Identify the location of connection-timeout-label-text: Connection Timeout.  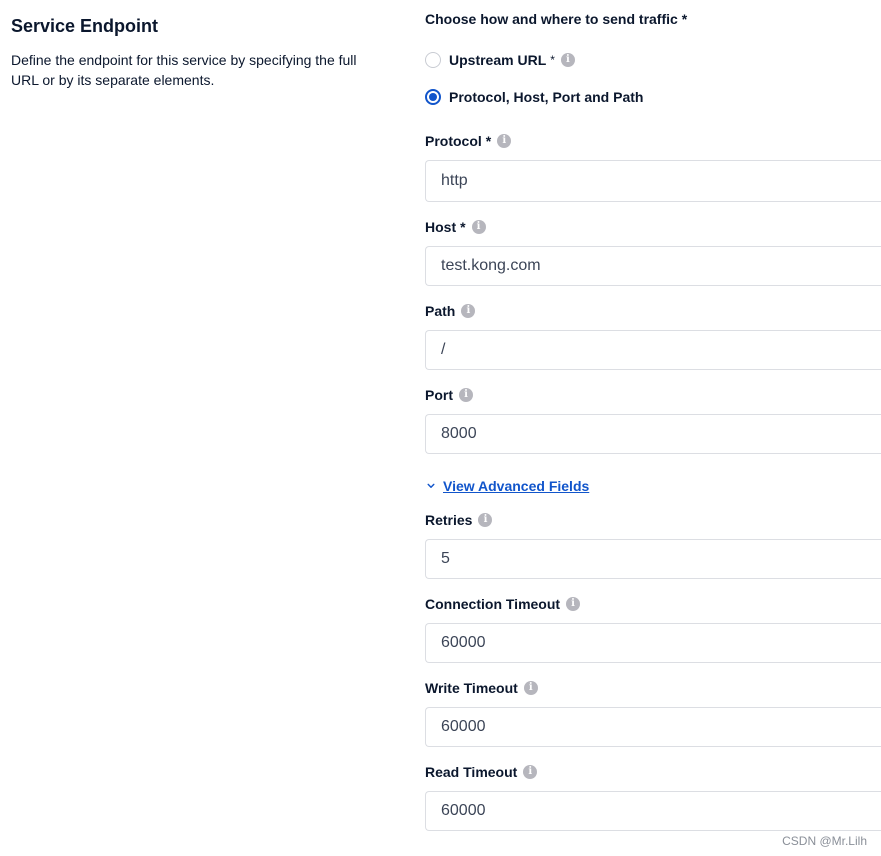
(493, 604).